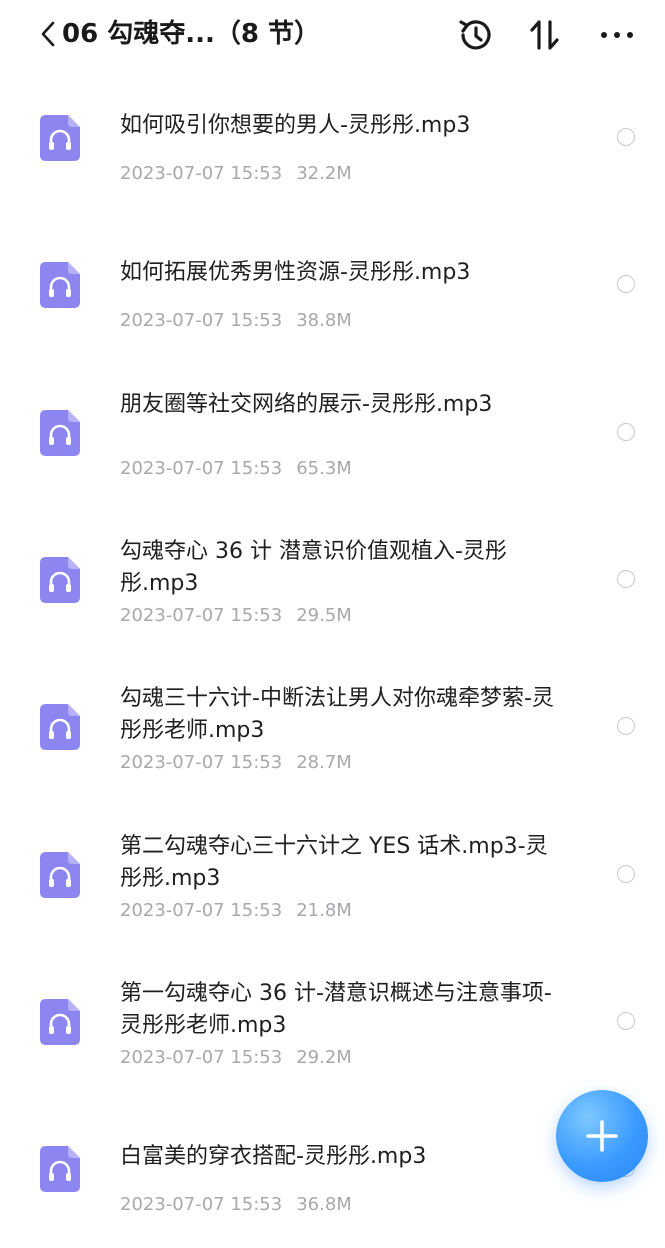 The height and width of the screenshot is (1248, 665). I want to click on add-button, so click(602, 1136).